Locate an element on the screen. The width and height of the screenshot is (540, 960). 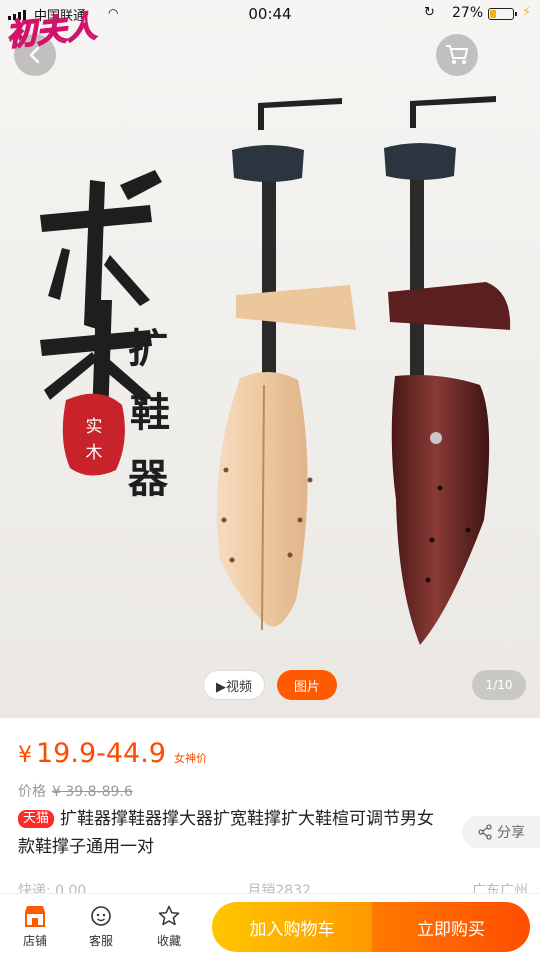
product-title-text: 扩鞋器撑鞋器撑大器扩宽鞋撑扩大鞋楦可调节男女款鞋撑子通用一对 is located at coordinates (226, 833).